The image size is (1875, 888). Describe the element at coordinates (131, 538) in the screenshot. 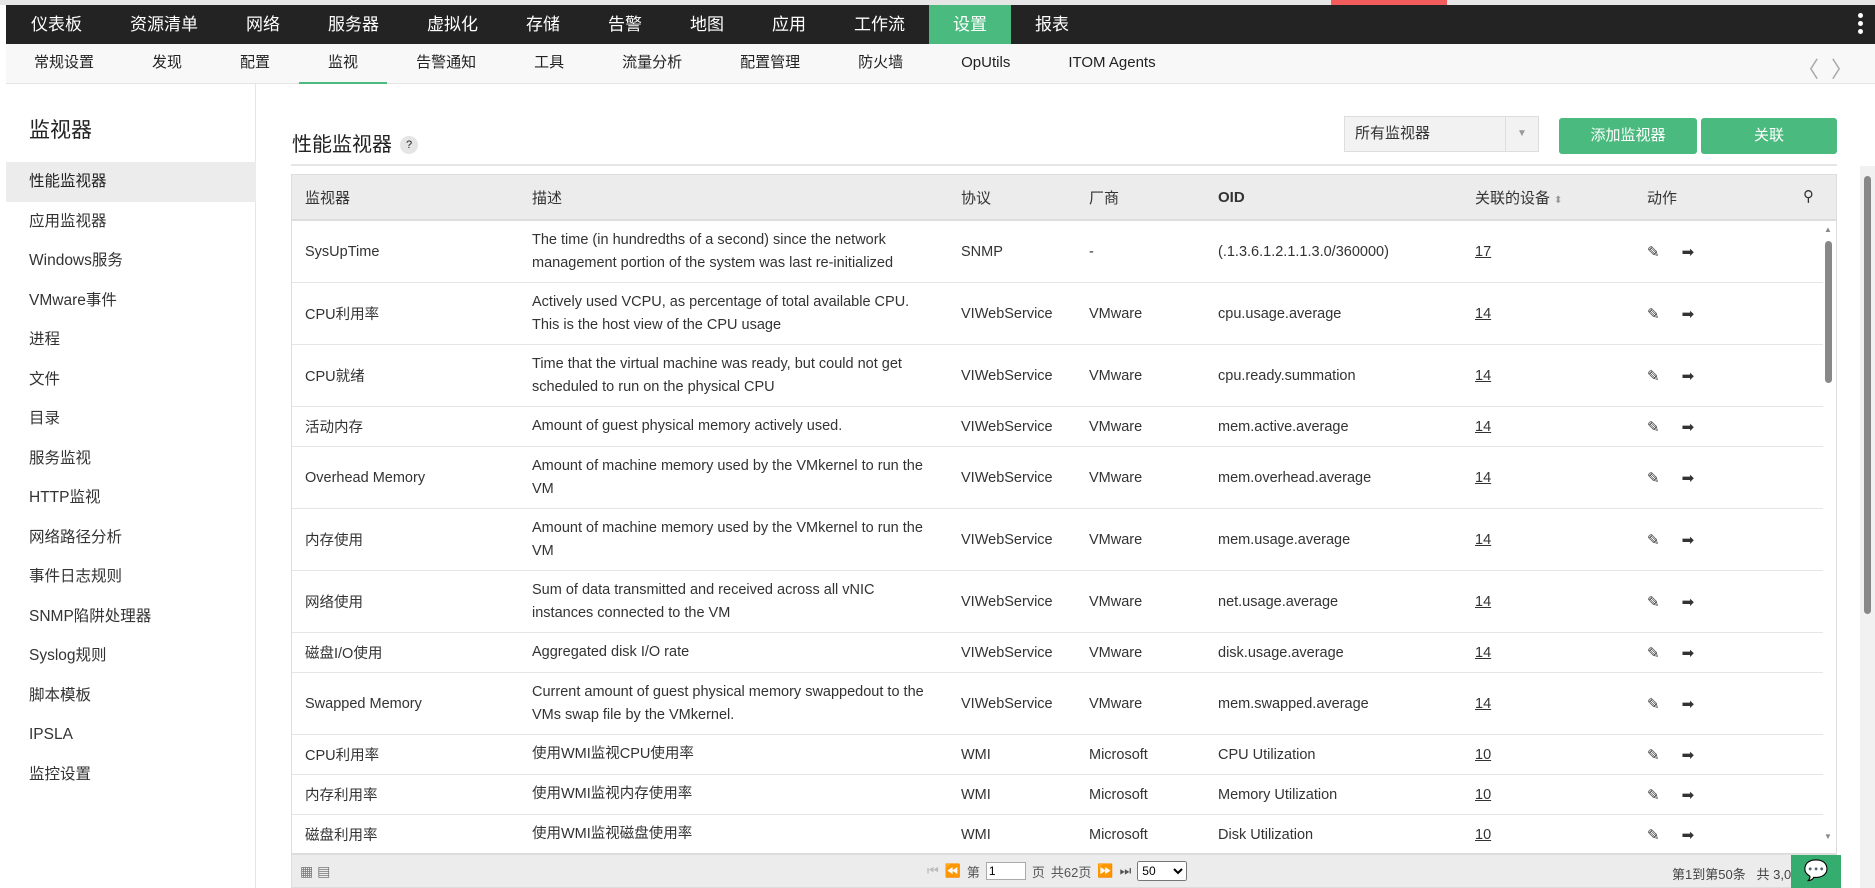

I see `sidebar-item: 网络路径分析` at that location.